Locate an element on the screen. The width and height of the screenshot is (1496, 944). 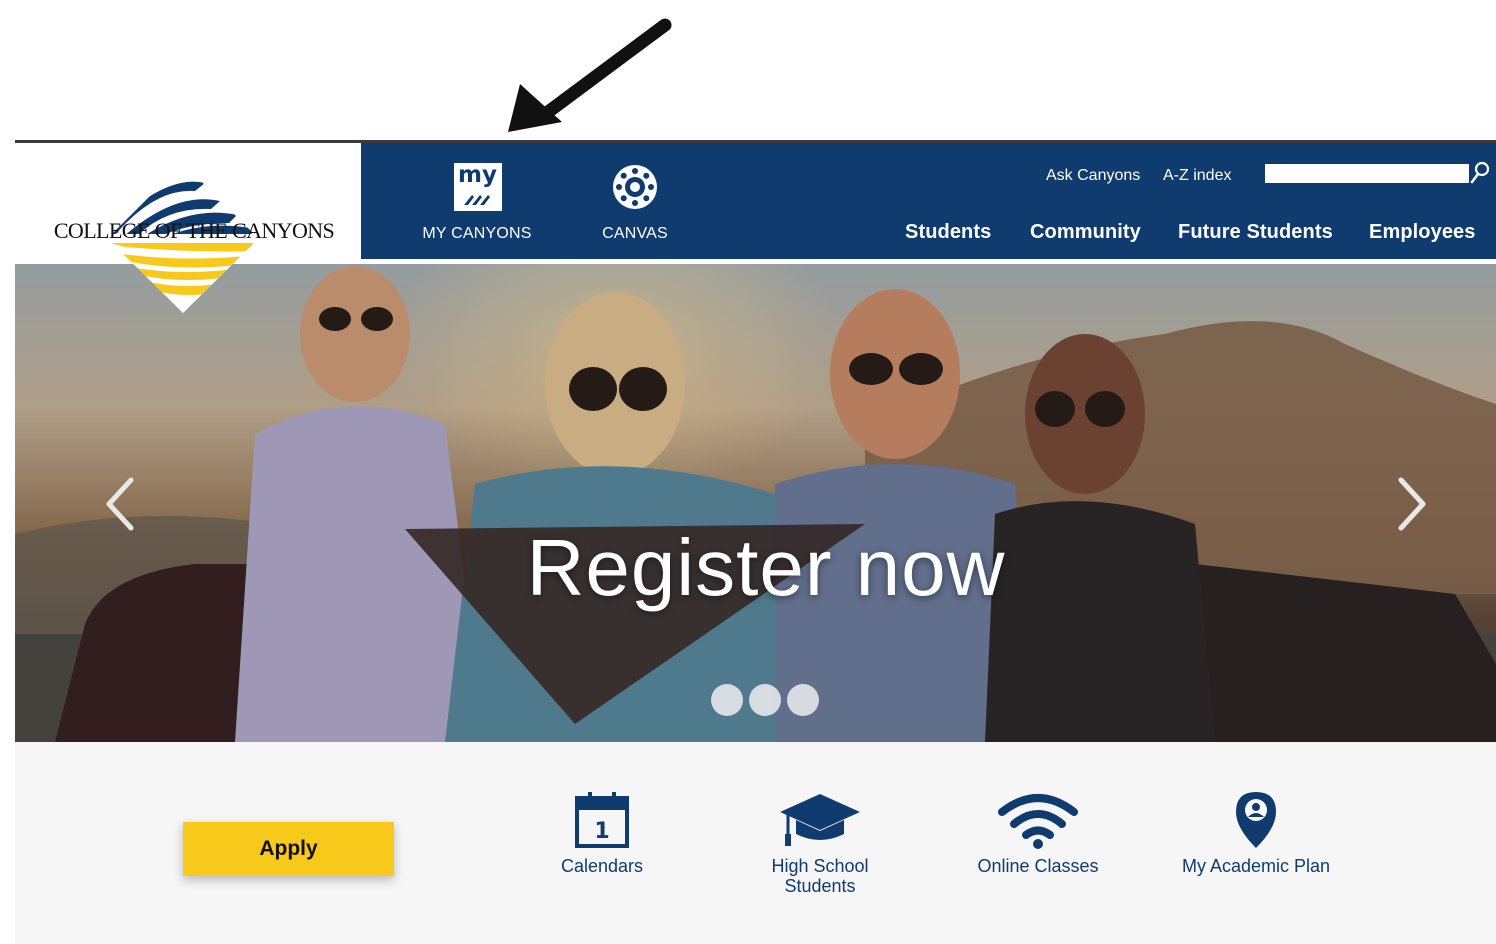
carousel-indicators is located at coordinates (771, 700).